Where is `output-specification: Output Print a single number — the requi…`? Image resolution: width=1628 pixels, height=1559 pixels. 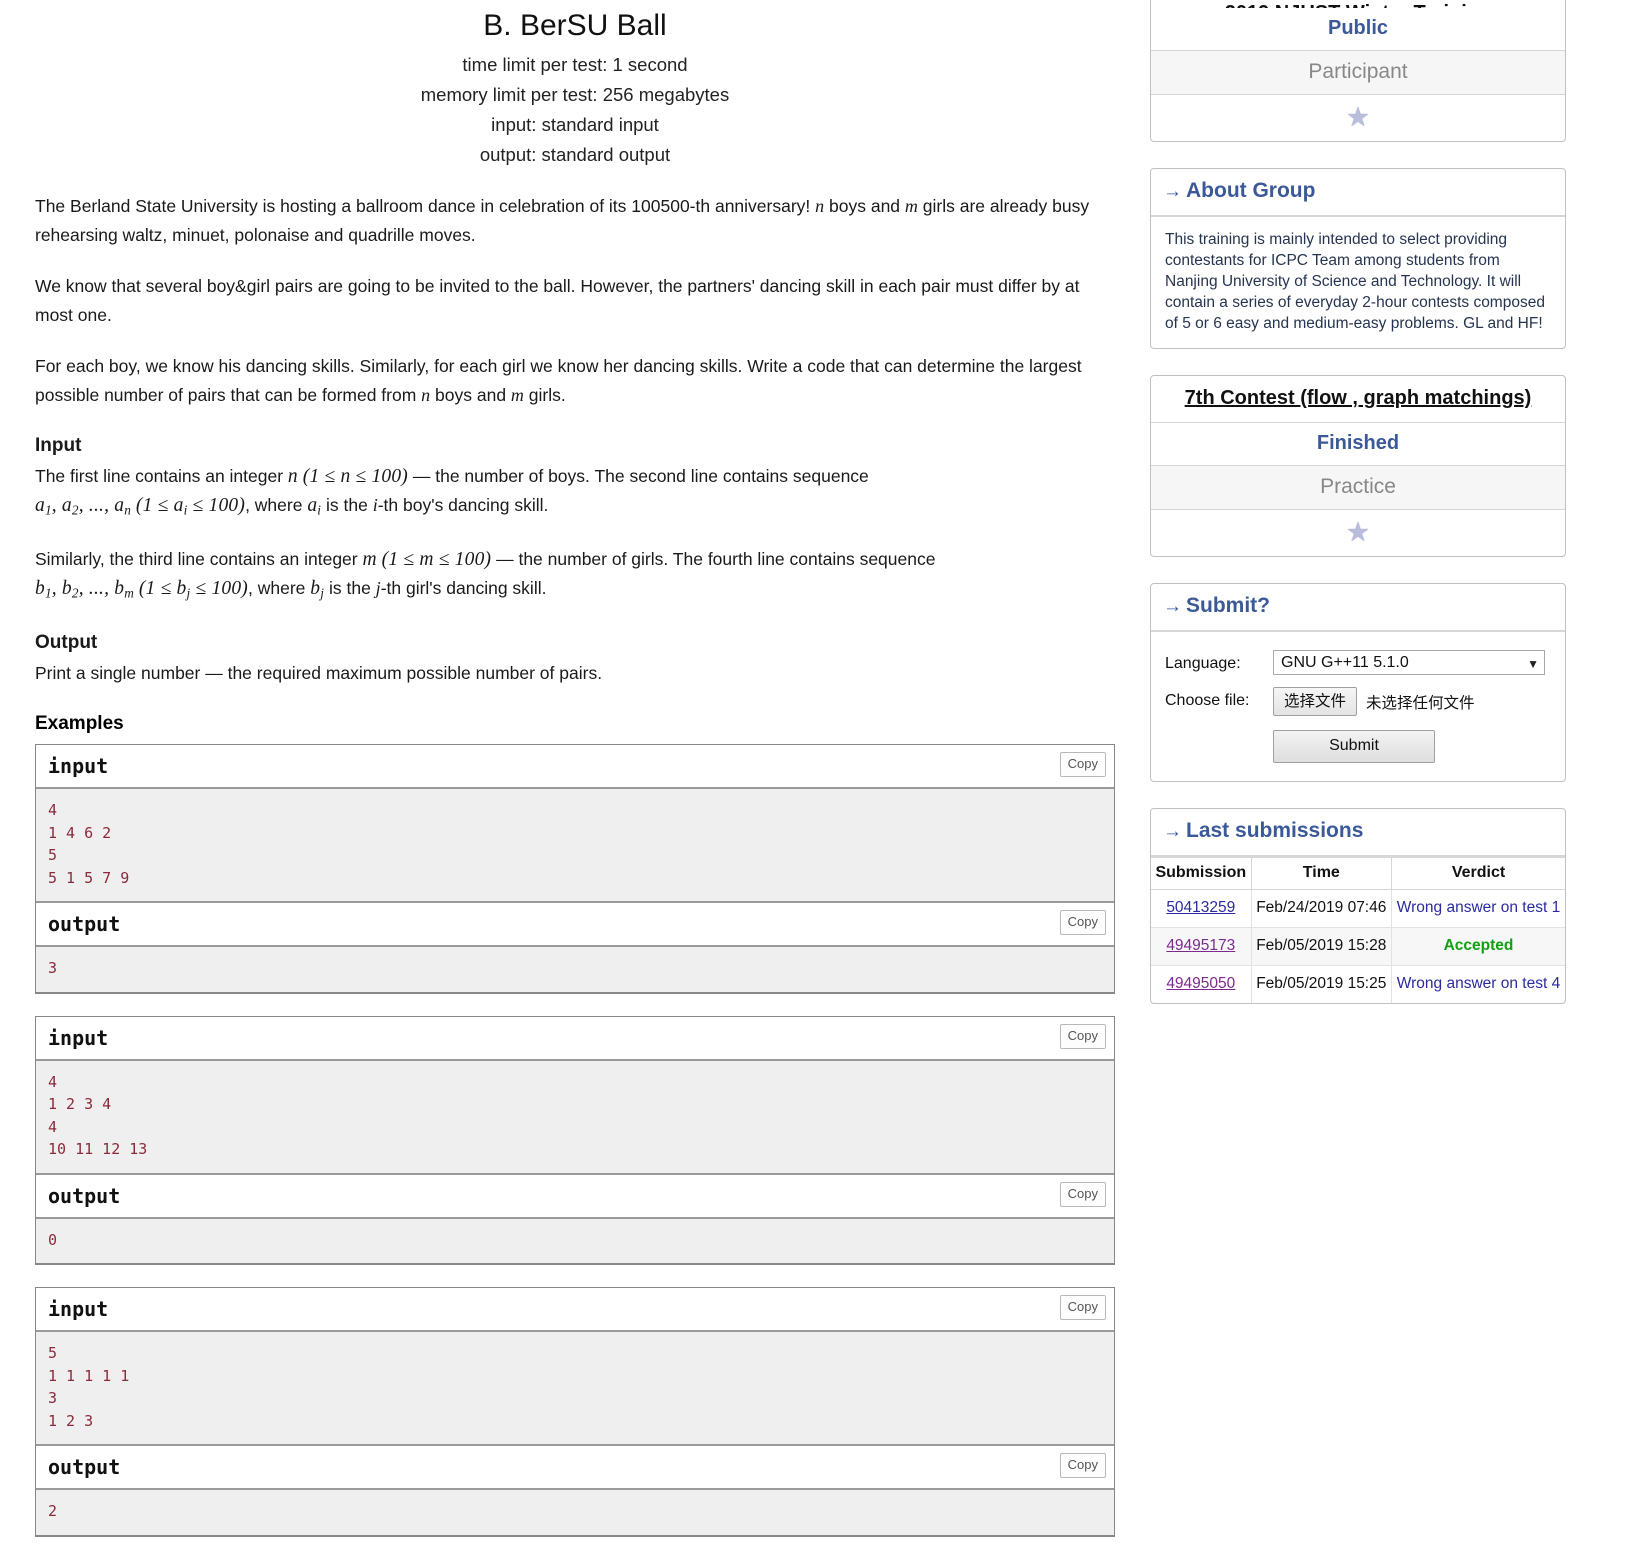
output-specification: Output Print a single number — the requi… is located at coordinates (575, 658).